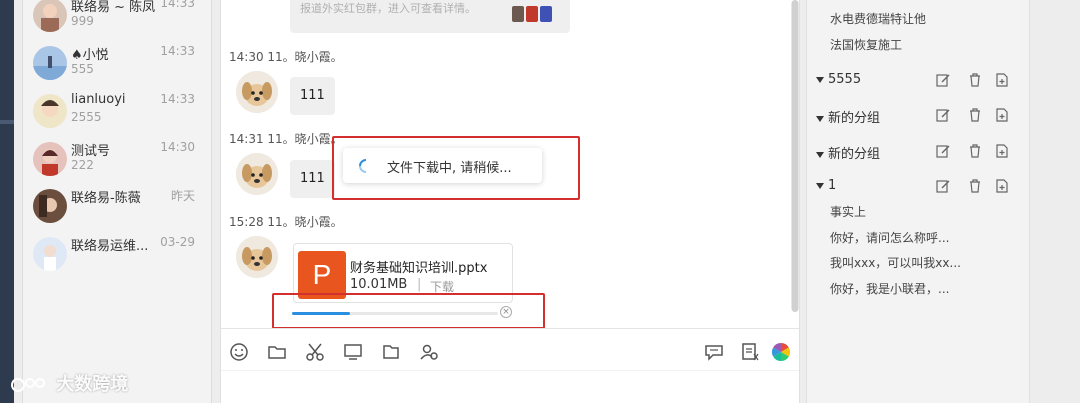 The width and height of the screenshot is (1080, 403). I want to click on contact-name: 联络易 ~ 陈凤, so click(113, 7).